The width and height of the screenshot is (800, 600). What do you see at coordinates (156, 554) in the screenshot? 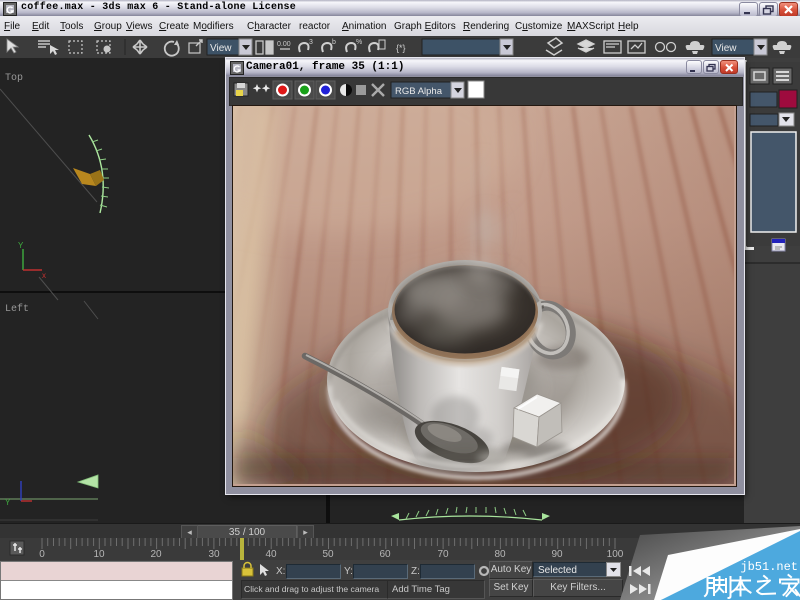
I see `svg-text: 20` at bounding box center [156, 554].